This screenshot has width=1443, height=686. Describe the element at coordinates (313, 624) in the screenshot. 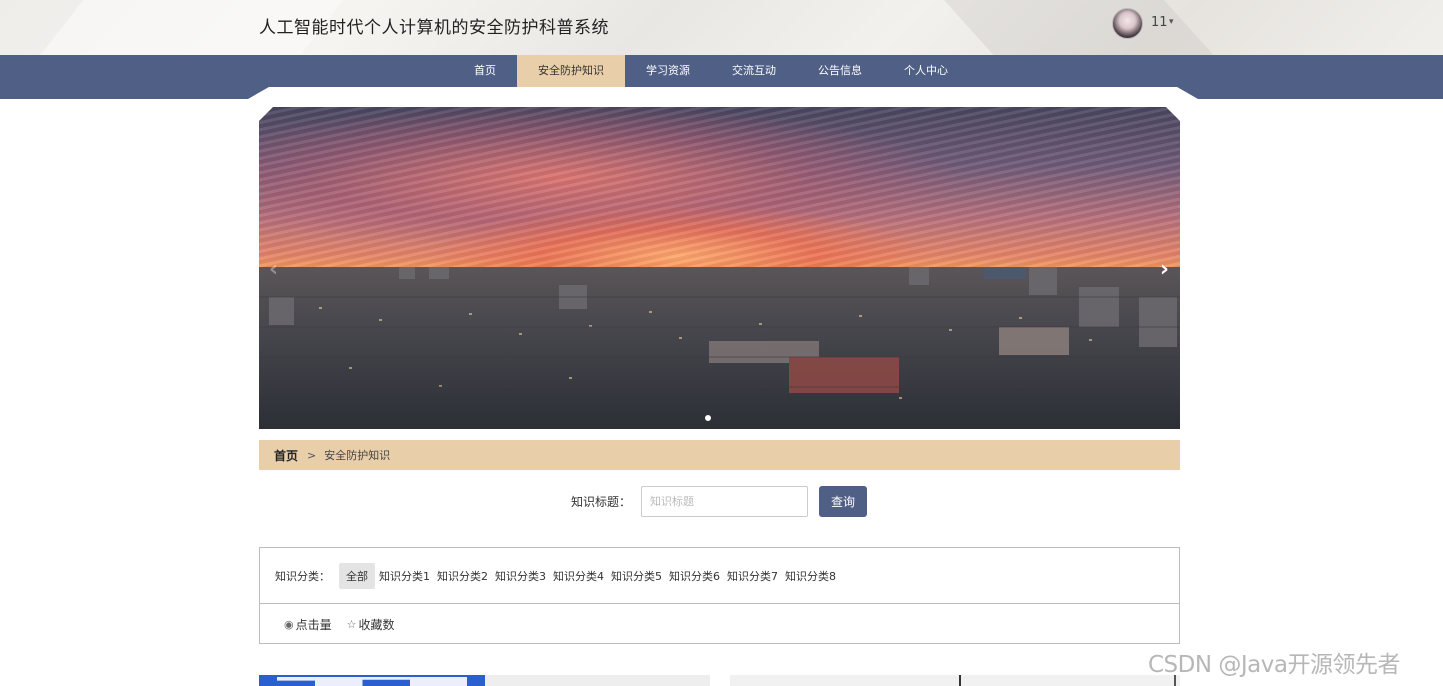

I see `sort-by-clicks-label: 点击量` at that location.